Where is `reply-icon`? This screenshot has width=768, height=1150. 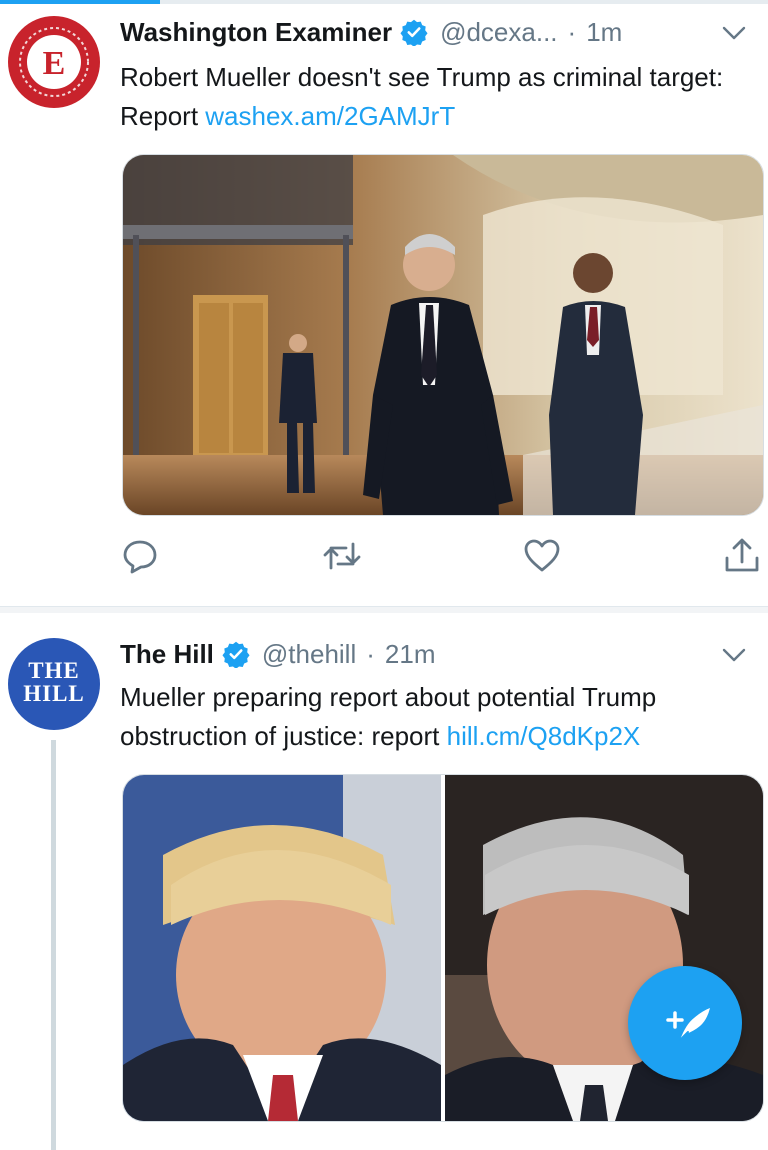
reply-icon is located at coordinates (140, 556).